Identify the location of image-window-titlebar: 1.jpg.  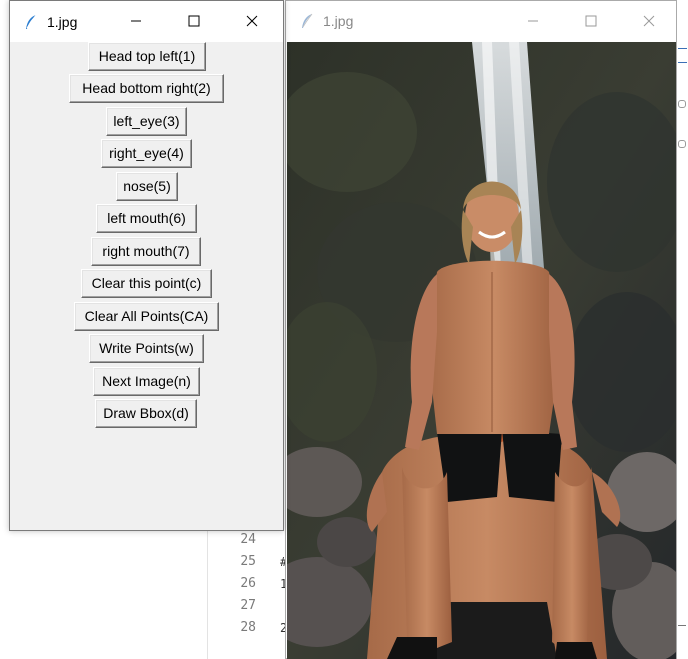
(481, 21).